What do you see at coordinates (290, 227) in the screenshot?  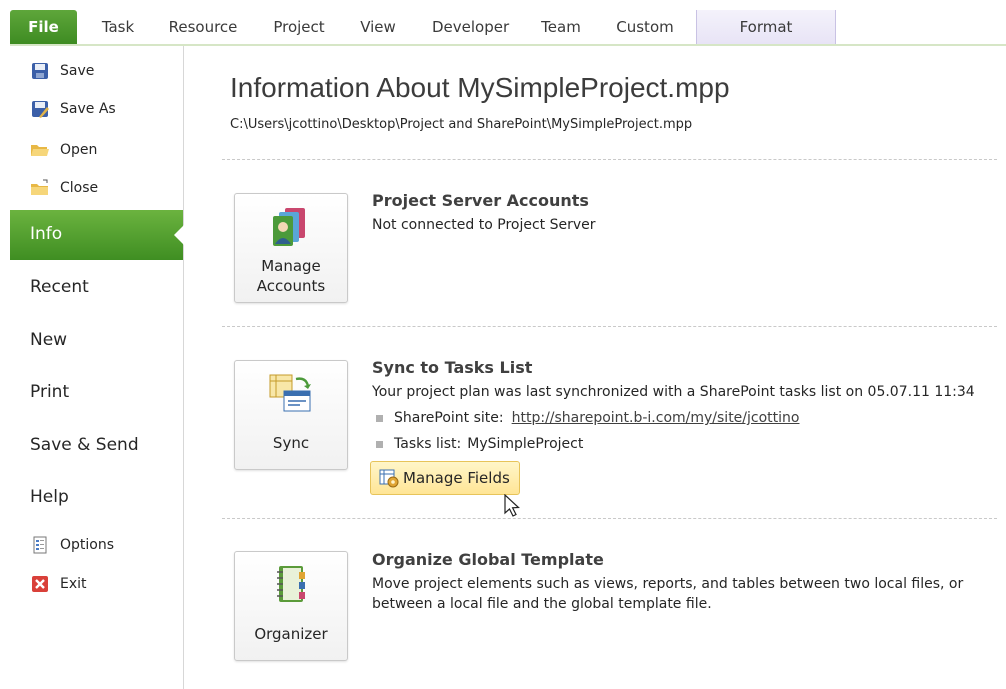 I see `accounts-icon` at bounding box center [290, 227].